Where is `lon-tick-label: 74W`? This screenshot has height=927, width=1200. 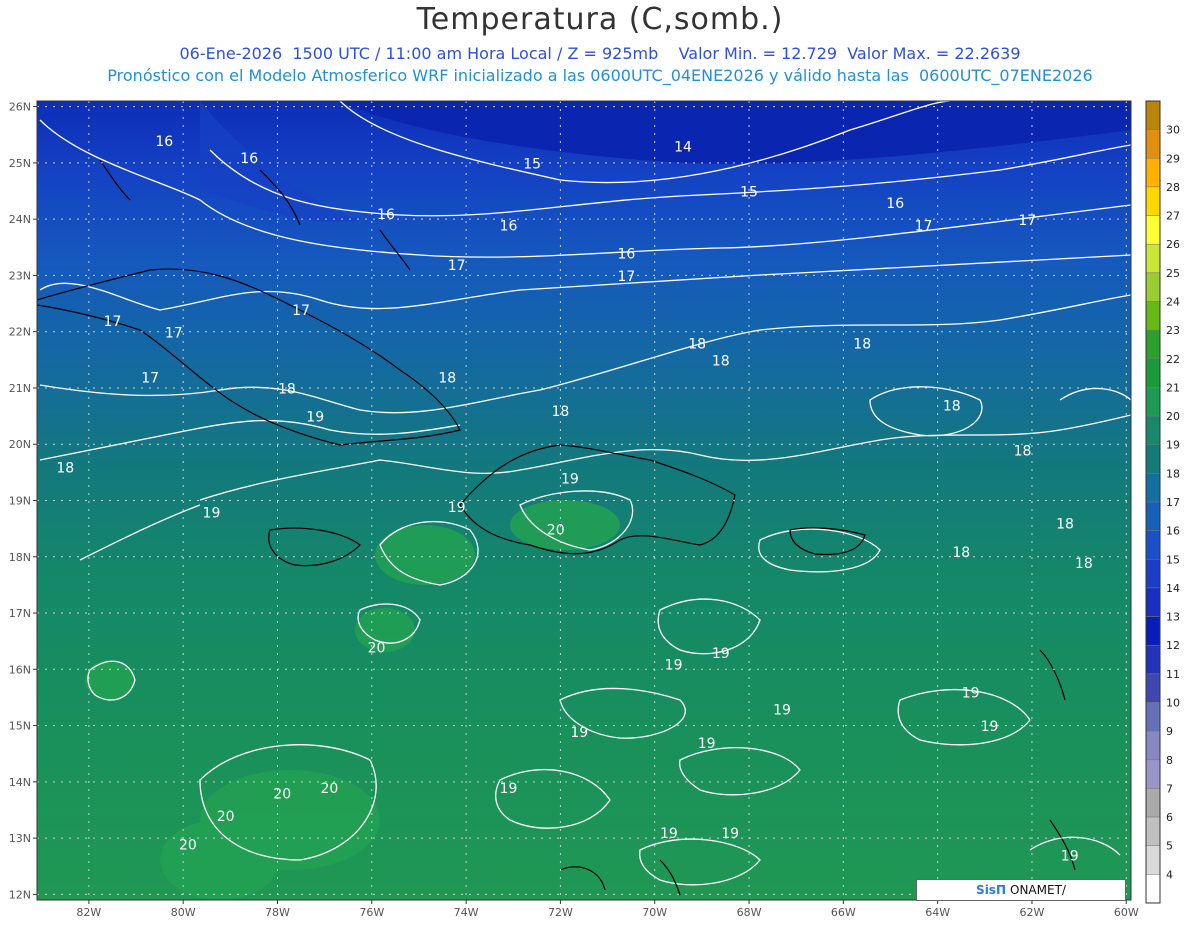 lon-tick-label: 74W is located at coordinates (466, 912).